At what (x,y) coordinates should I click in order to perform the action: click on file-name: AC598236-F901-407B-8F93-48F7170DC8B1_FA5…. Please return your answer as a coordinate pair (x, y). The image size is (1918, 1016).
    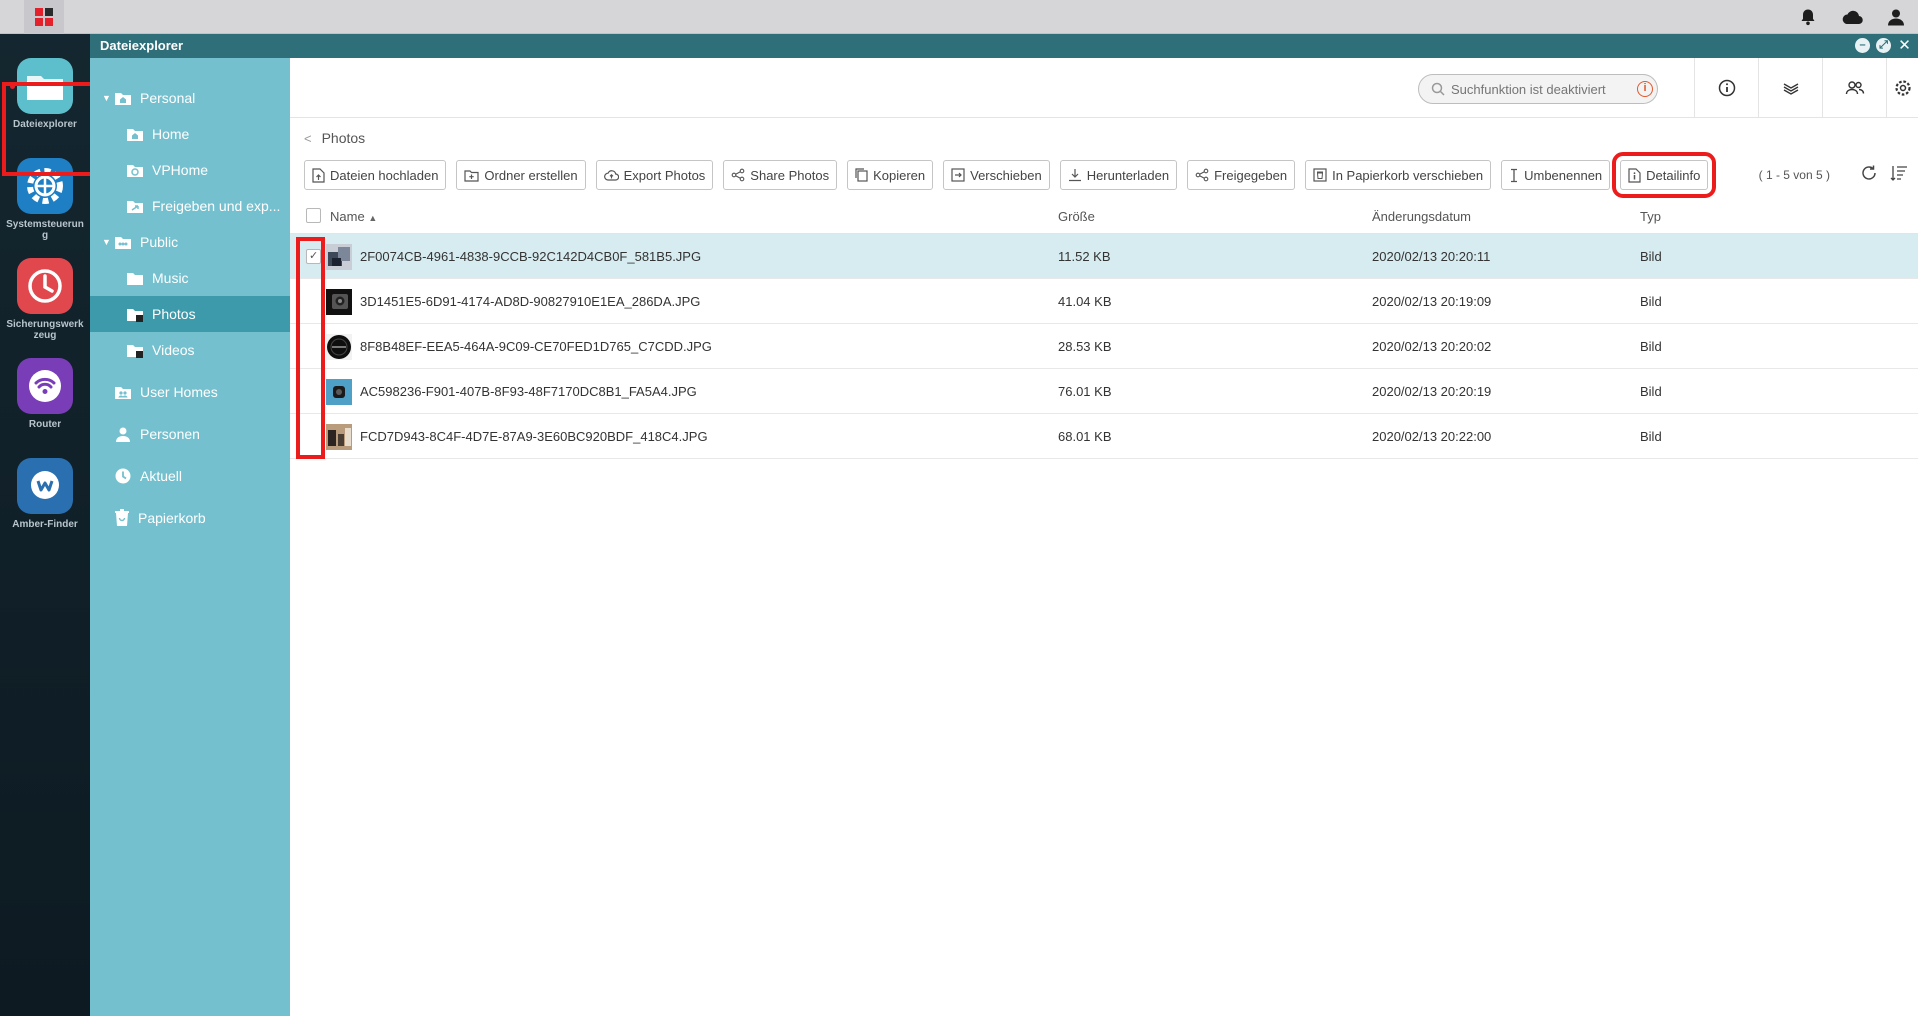
    Looking at the image, I should click on (528, 391).